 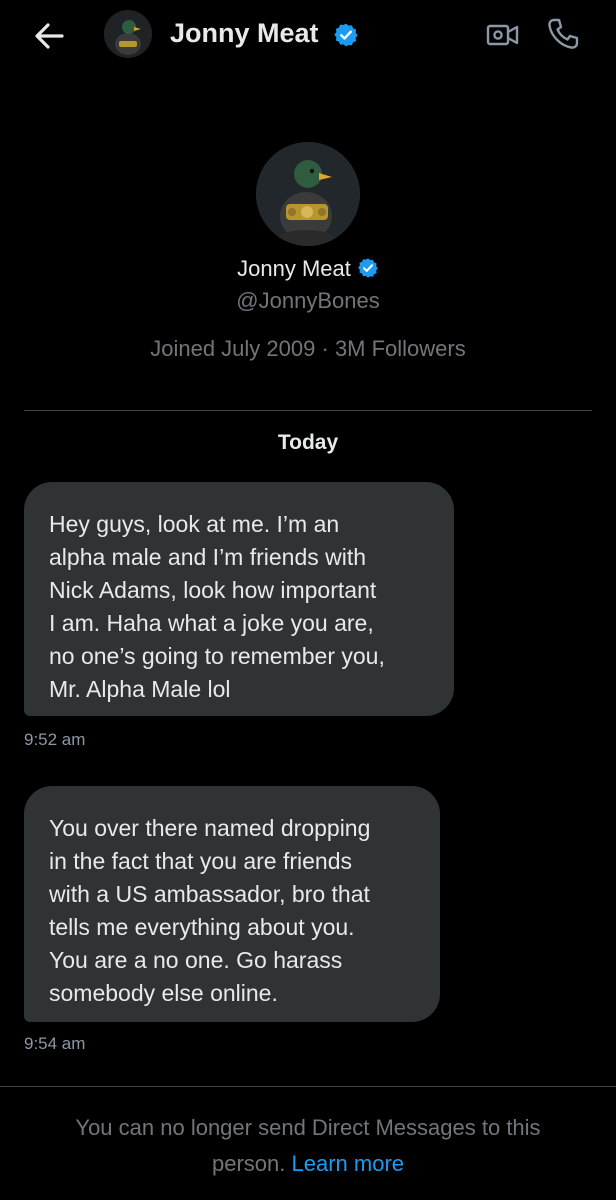 I want to click on profile-name: Jonny Meat, so click(x=294, y=268).